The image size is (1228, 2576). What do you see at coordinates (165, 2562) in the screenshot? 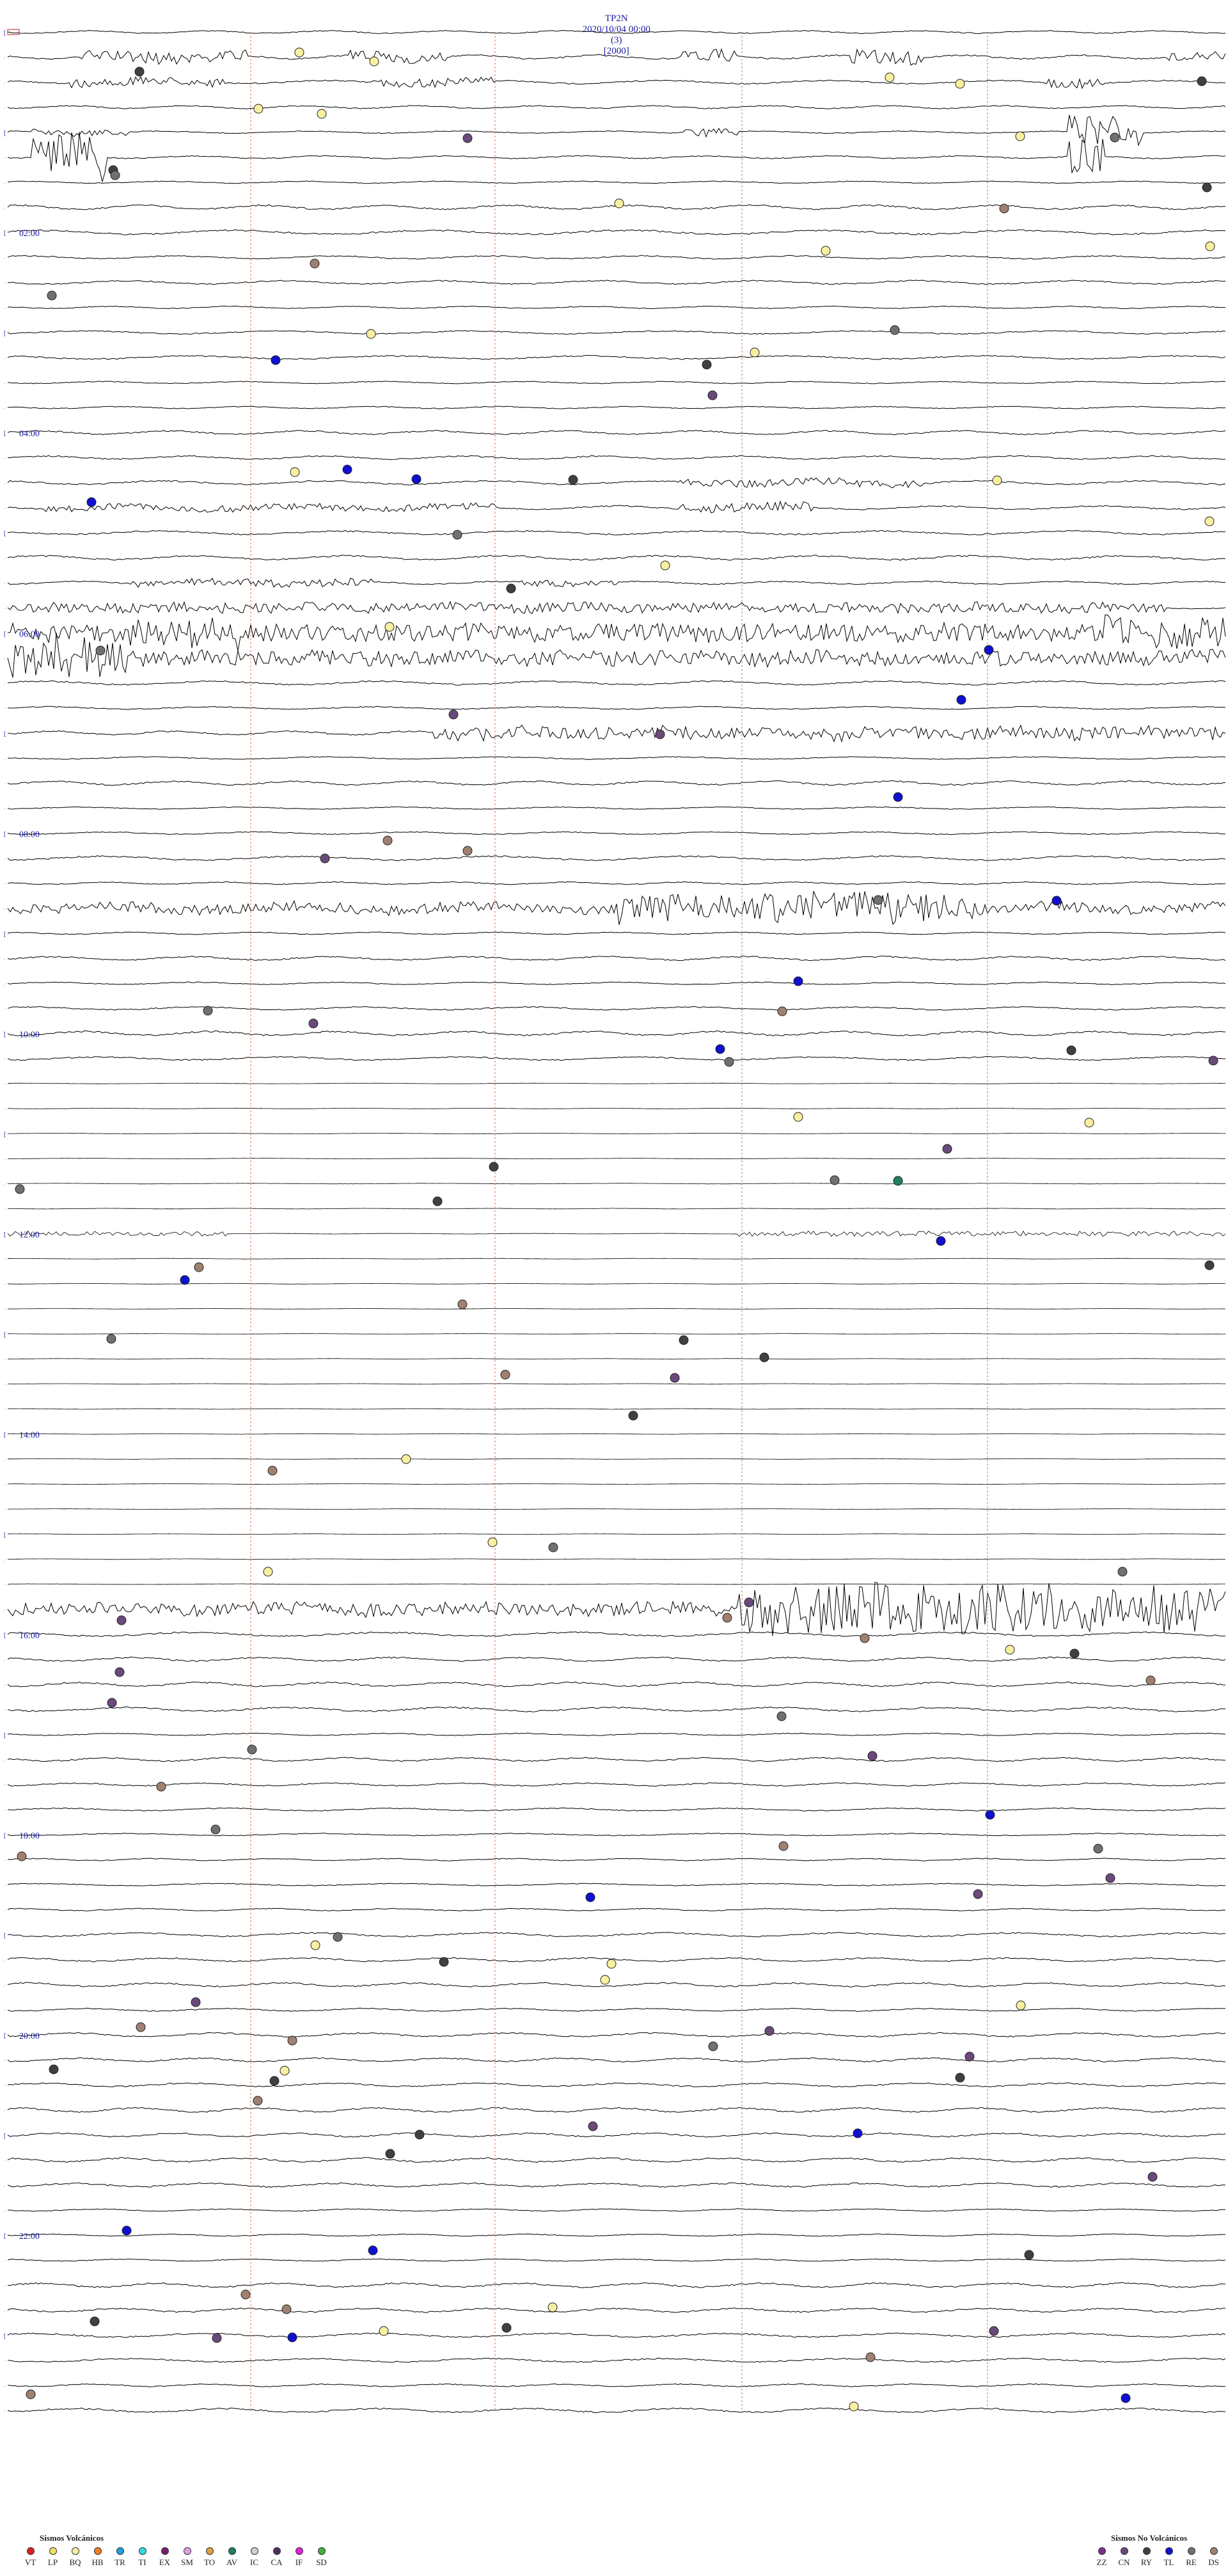
I see `legend-volcanic-code: EX` at bounding box center [165, 2562].